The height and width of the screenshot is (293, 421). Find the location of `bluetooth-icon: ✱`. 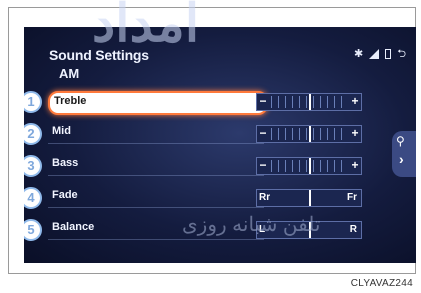

bluetooth-icon: ✱ is located at coordinates (358, 54).